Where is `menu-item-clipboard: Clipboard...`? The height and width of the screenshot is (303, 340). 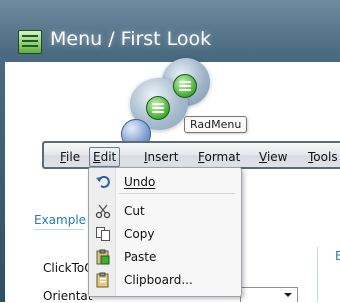
menu-item-clipboard: Clipboard... is located at coordinates (165, 280).